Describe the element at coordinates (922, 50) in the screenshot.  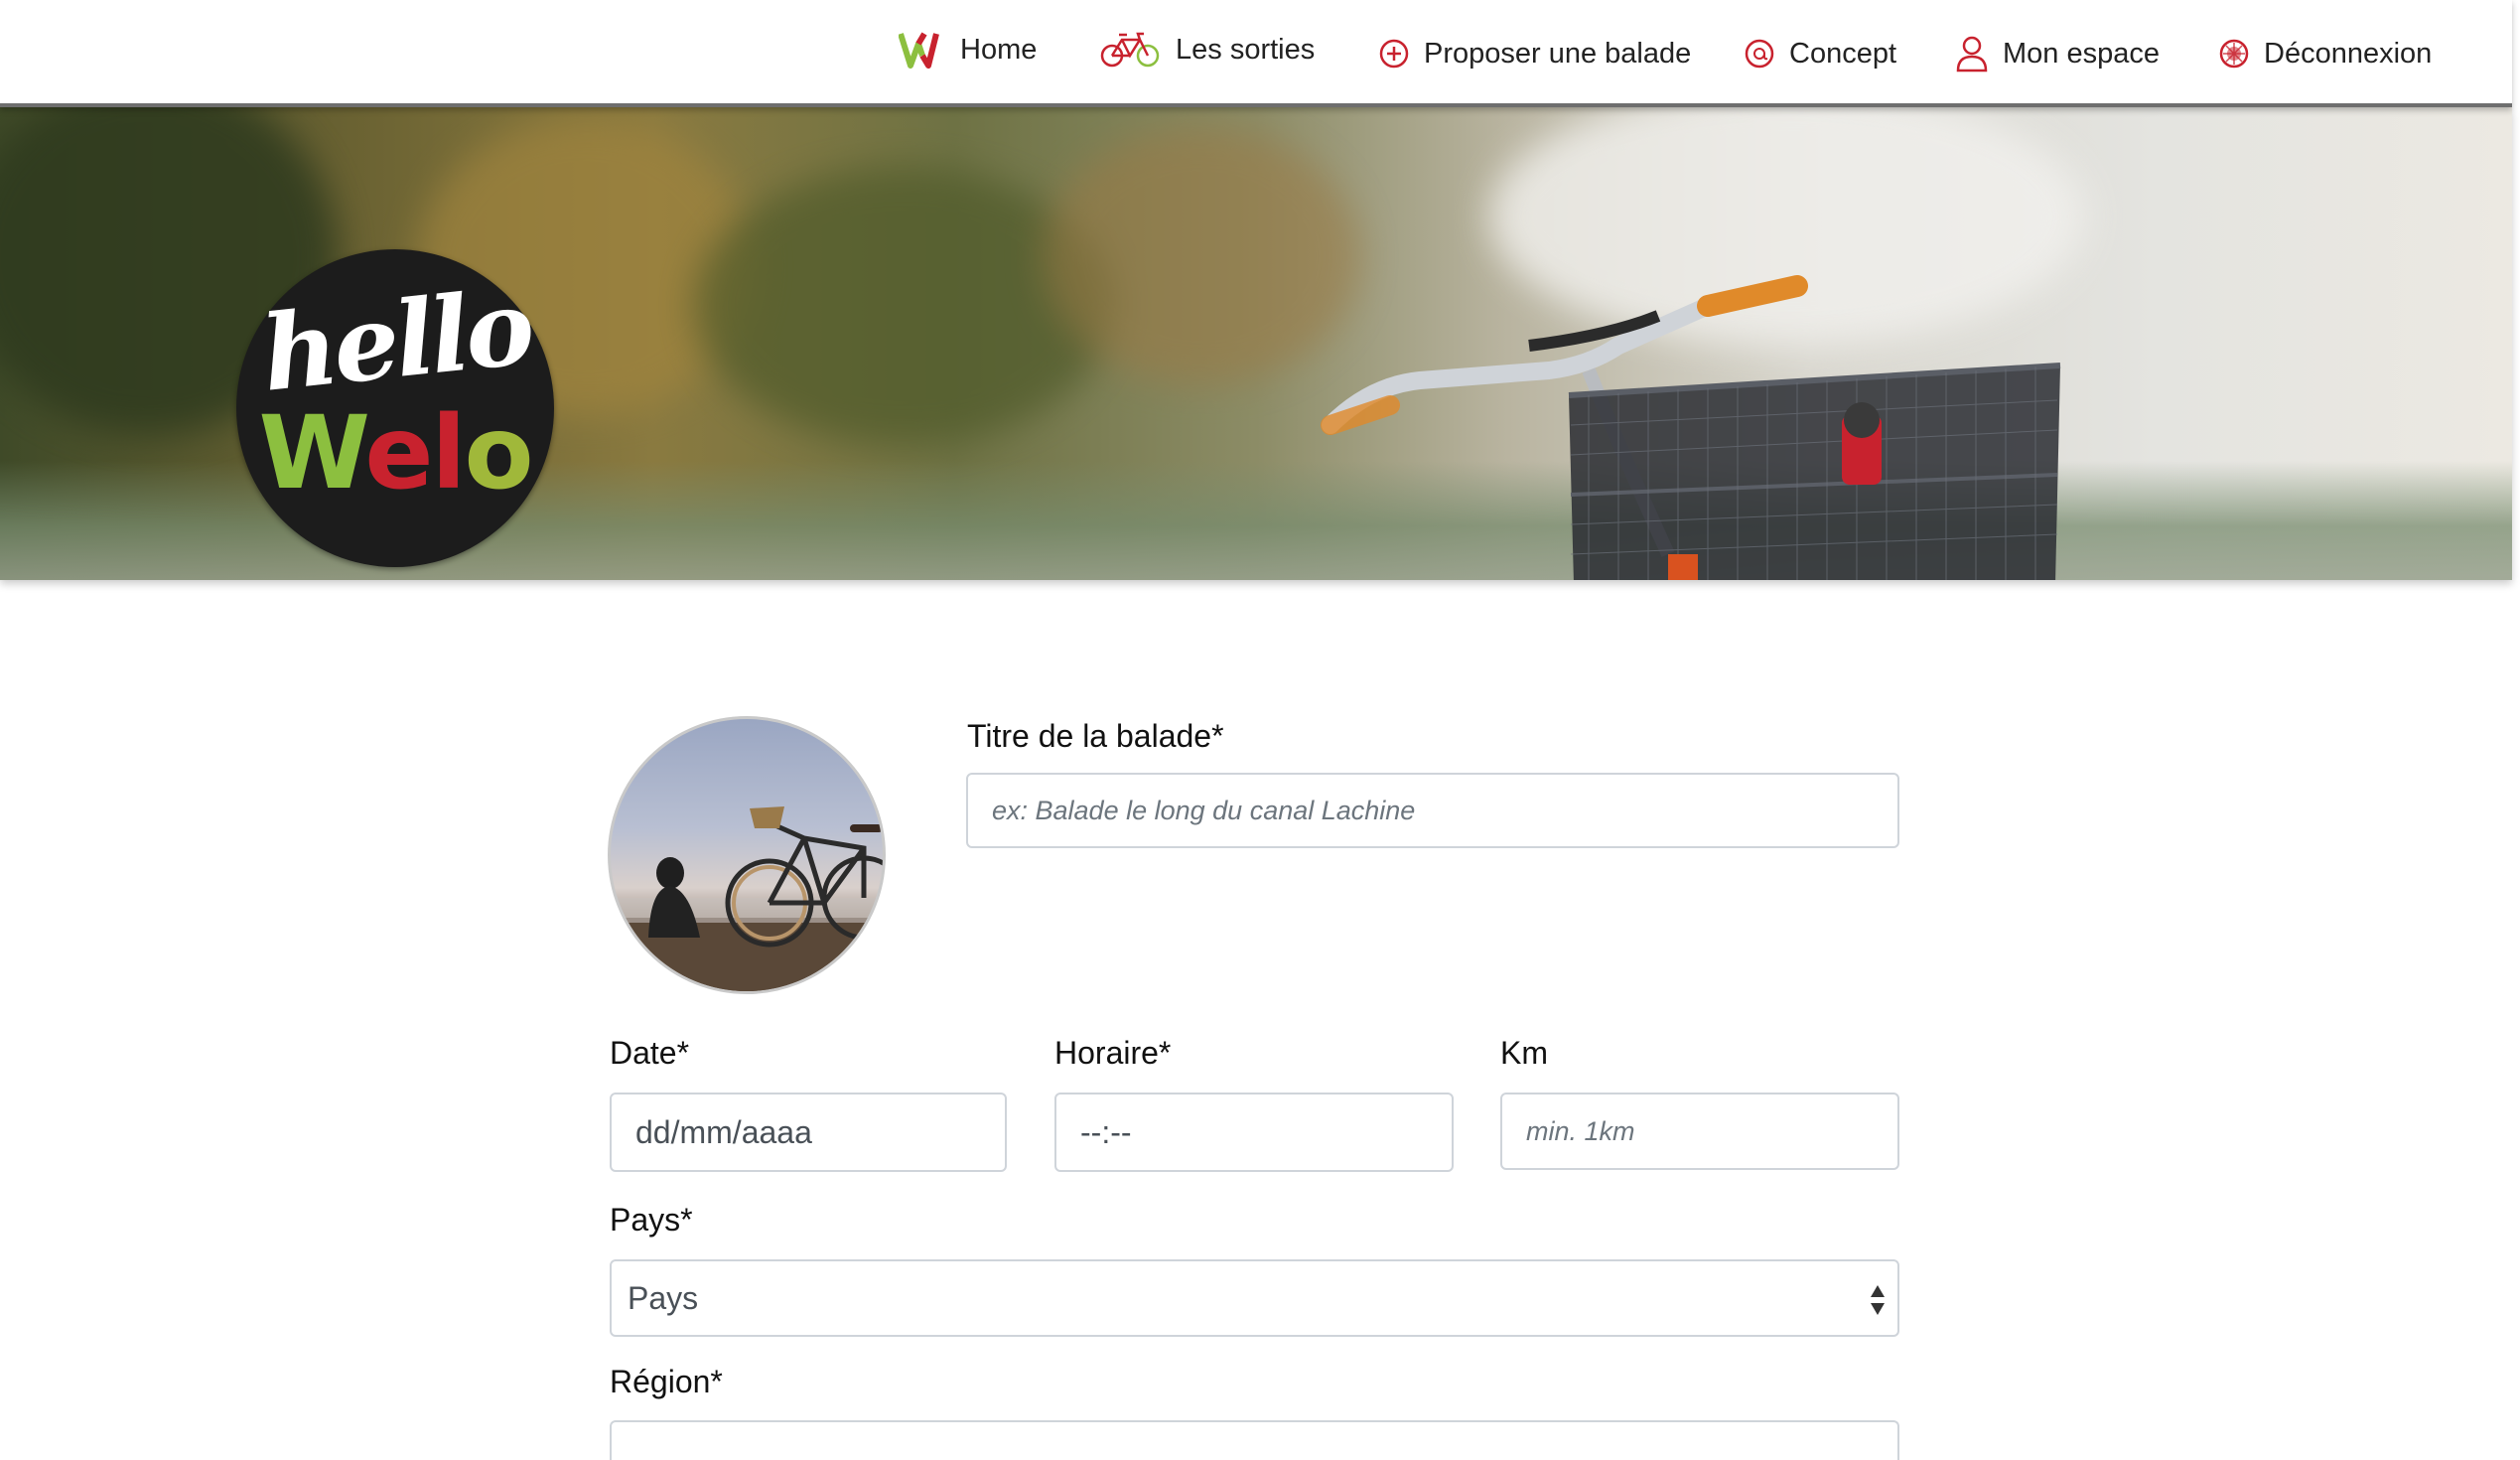
I see `welo-w-icon` at that location.